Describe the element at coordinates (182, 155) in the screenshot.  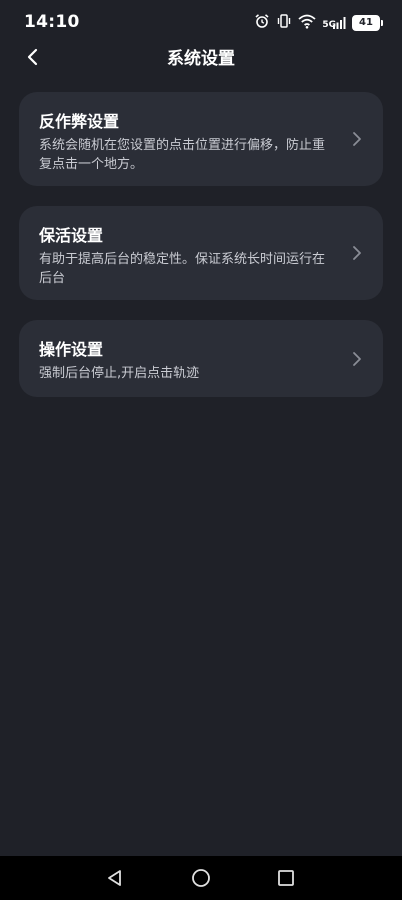
I see `card-description: 系统会随机在您设置的点击位置进行偏移，防止重复点击一个地方。` at that location.